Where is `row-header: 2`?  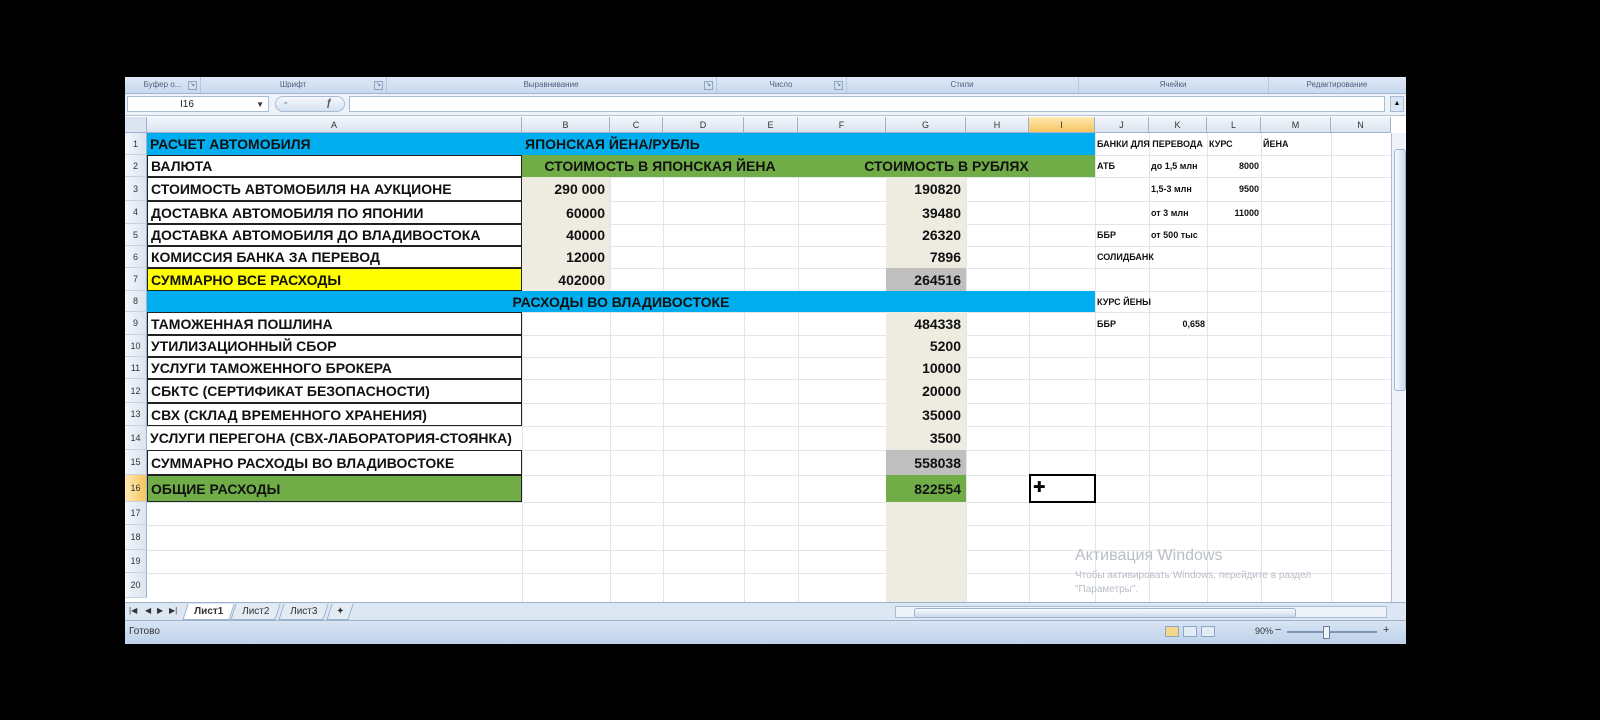 row-header: 2 is located at coordinates (136, 166).